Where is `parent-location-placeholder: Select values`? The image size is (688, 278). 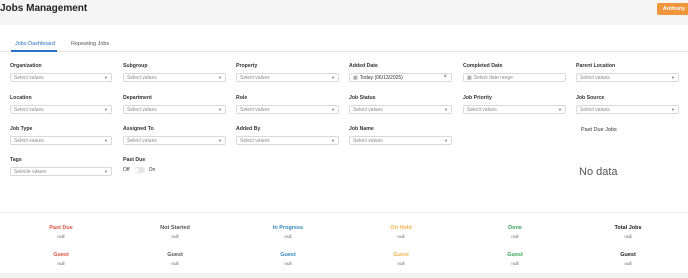
parent-location-placeholder: Select values is located at coordinates (595, 77).